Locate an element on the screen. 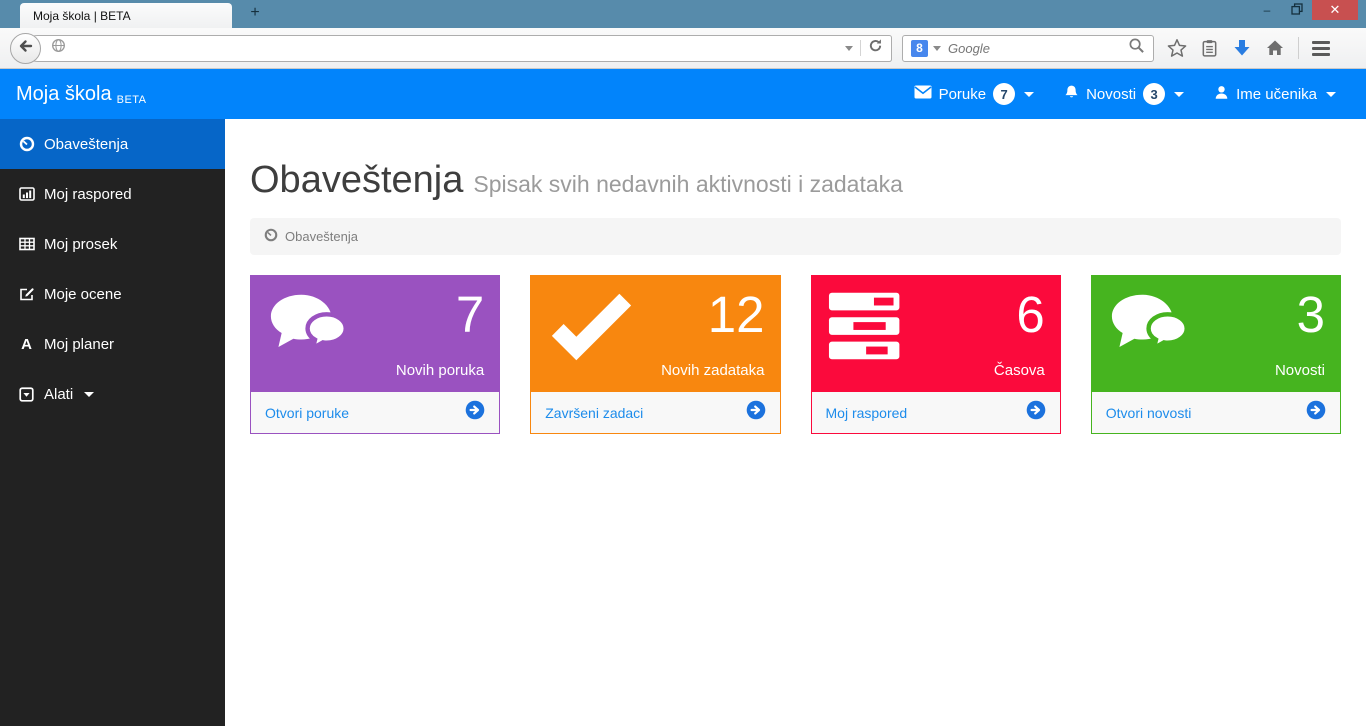 The width and height of the screenshot is (1366, 726). sidebar-item-label: Alati is located at coordinates (59, 394).